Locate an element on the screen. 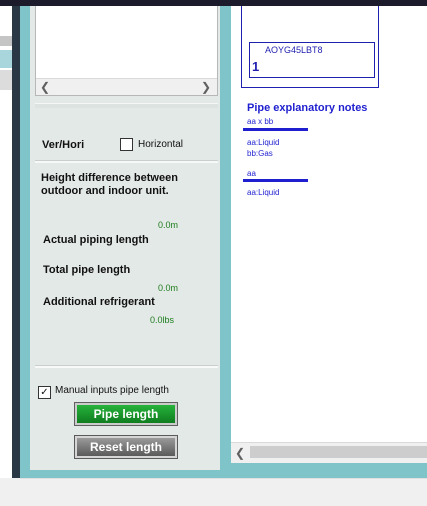 The width and height of the screenshot is (427, 506). manual-inputs-label: Manual inputs pipe length is located at coordinates (112, 390).